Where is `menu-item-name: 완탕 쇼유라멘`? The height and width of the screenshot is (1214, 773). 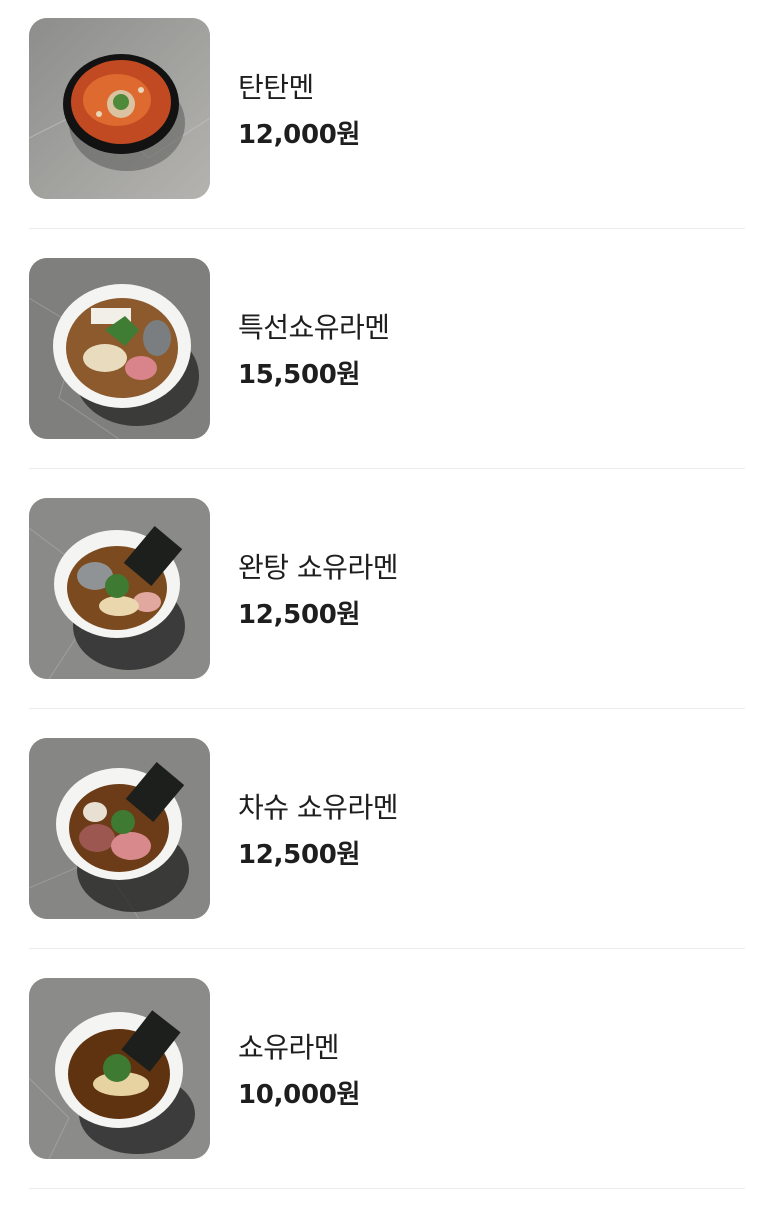 menu-item-name: 완탕 쇼유라멘 is located at coordinates (318, 567).